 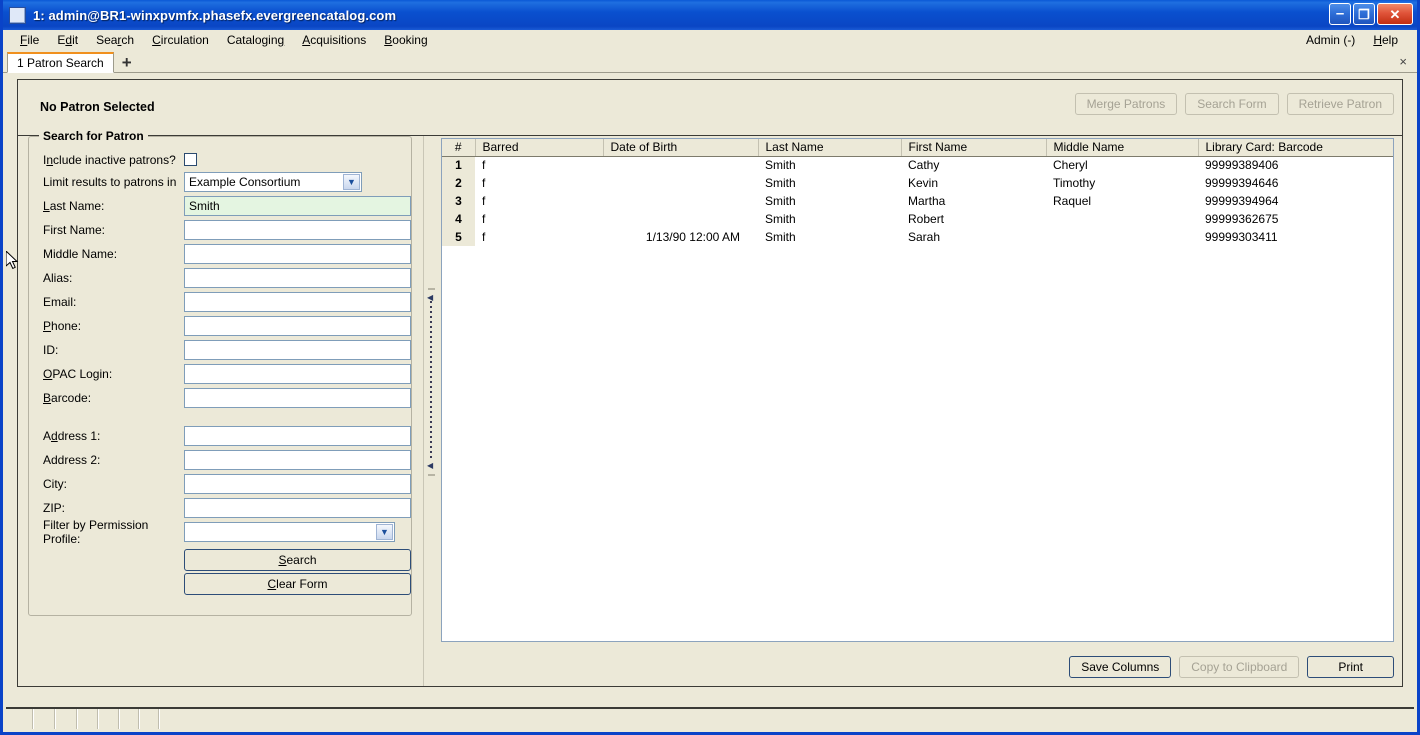 I want to click on id-input, so click(x=297, y=350).